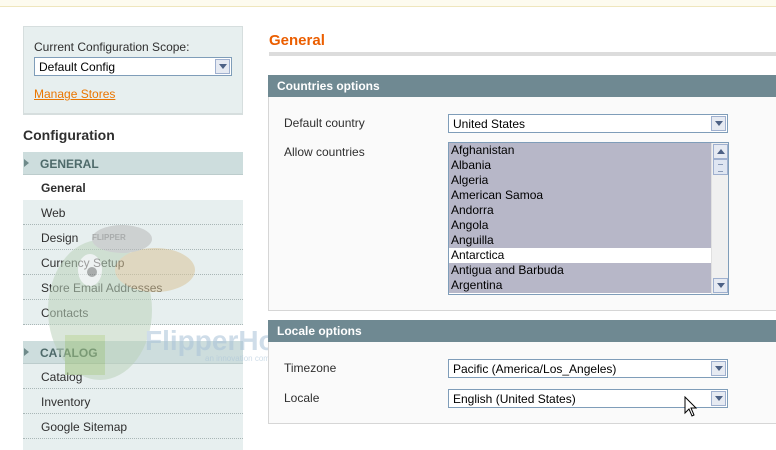  Describe the element at coordinates (328, 86) in the screenshot. I see `section-title: Countries options` at that location.